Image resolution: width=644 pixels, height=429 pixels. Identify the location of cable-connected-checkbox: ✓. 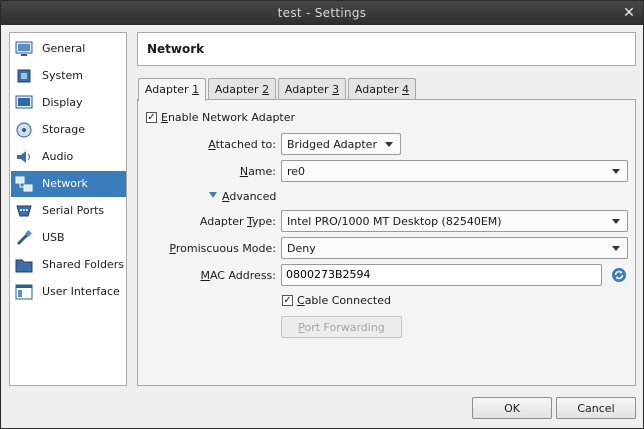
(287, 300).